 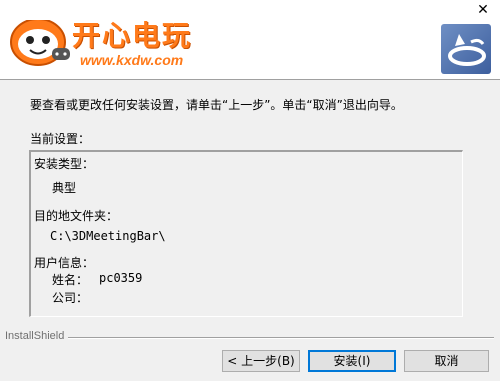 I want to click on back-button: < 上一步(B), so click(x=261, y=361).